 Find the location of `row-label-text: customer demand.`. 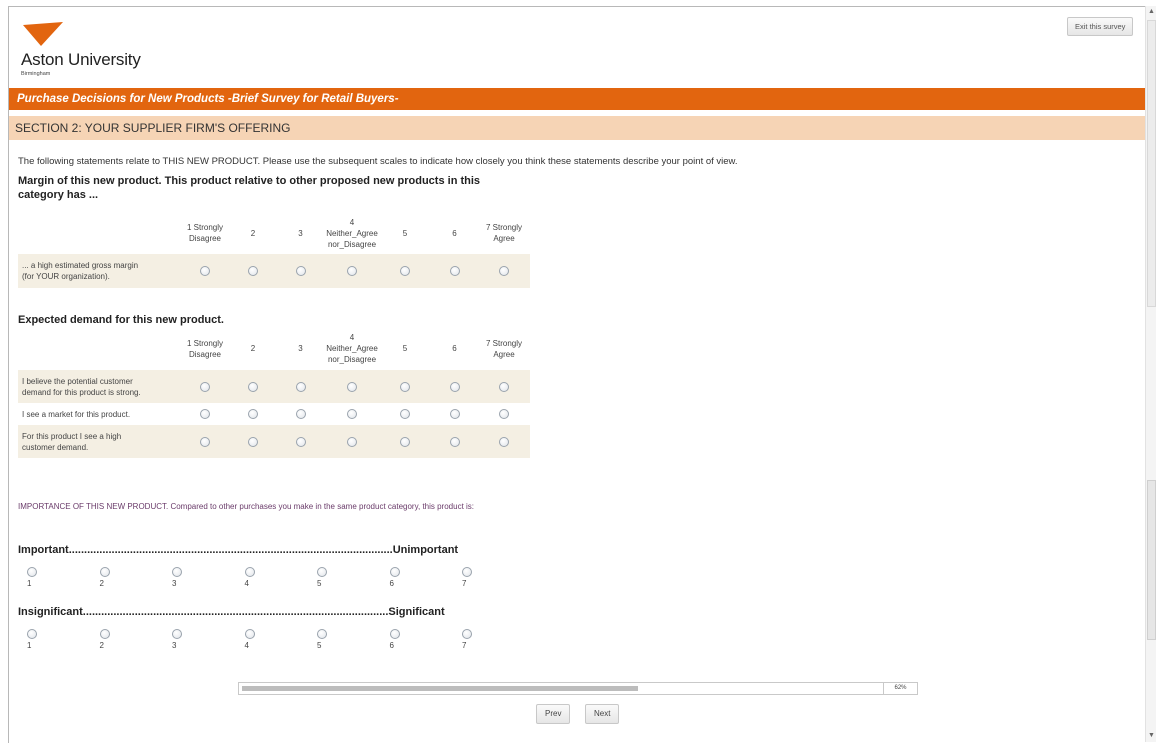

row-label-text: customer demand. is located at coordinates (55, 447).